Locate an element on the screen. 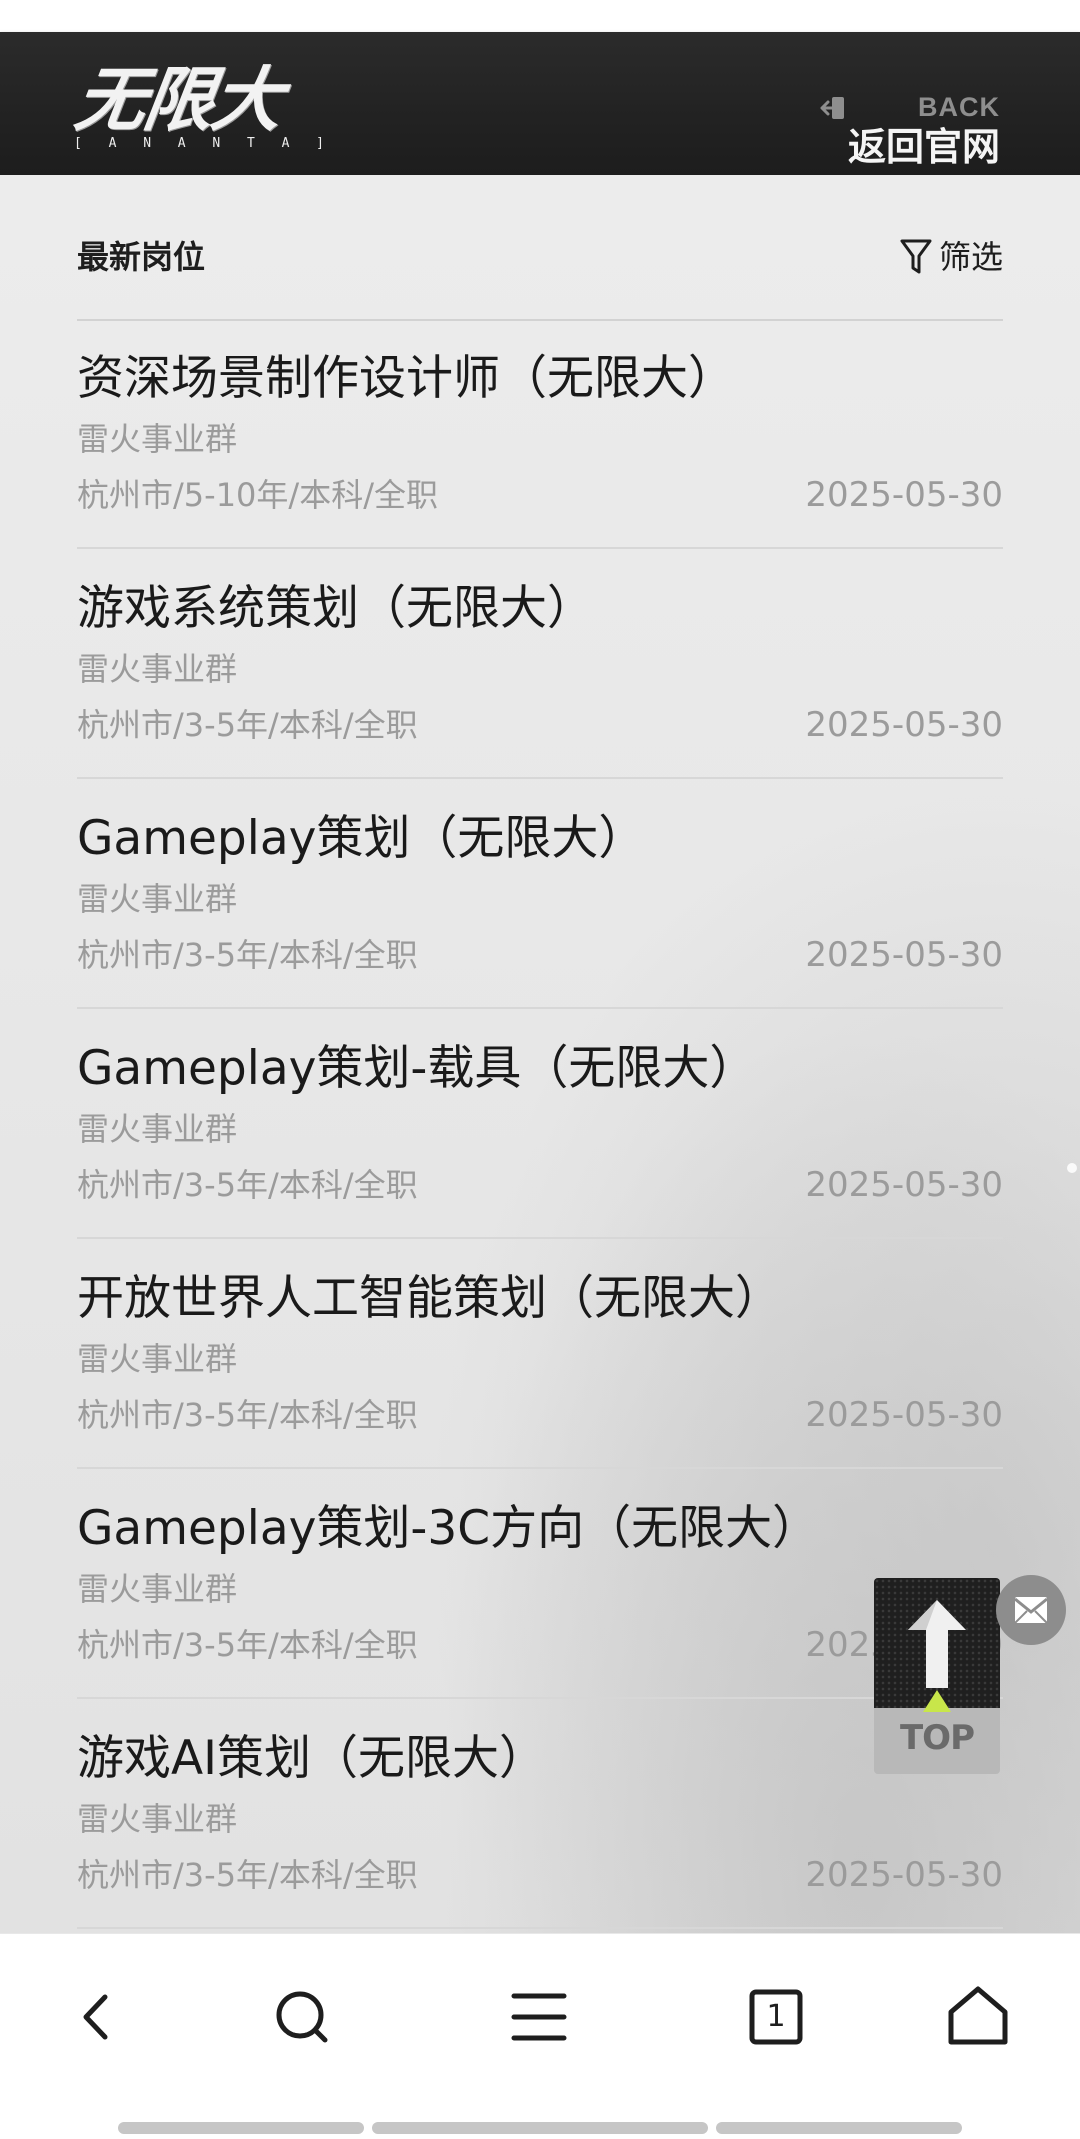  job-title: Gameplay策划（无限大） is located at coordinates (361, 838).